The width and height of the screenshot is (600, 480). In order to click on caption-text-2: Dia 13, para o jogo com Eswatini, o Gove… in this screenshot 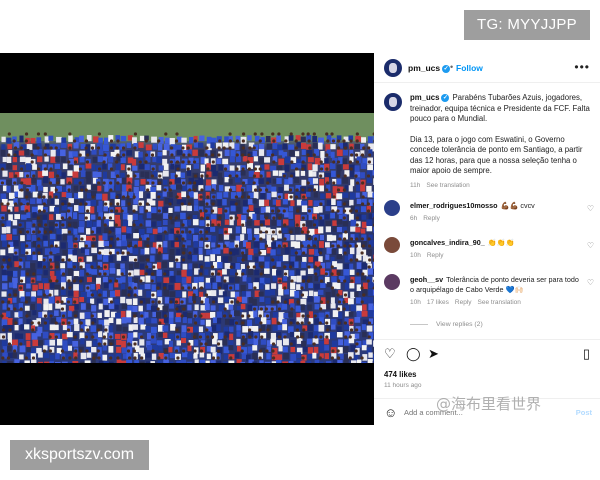, I will do `click(496, 155)`.